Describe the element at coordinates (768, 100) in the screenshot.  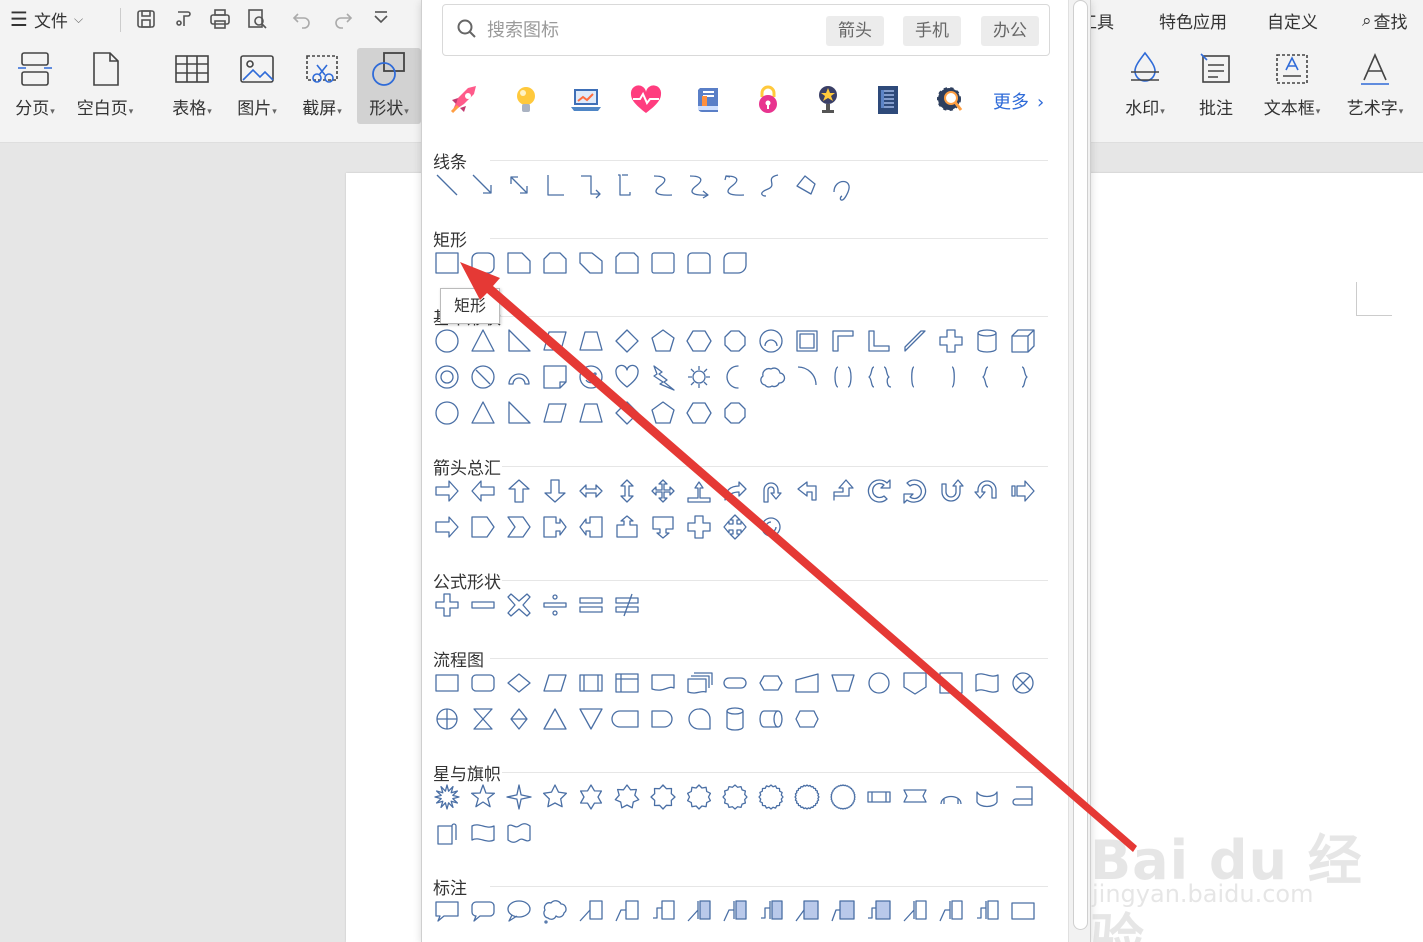
I see `lock-icon` at that location.